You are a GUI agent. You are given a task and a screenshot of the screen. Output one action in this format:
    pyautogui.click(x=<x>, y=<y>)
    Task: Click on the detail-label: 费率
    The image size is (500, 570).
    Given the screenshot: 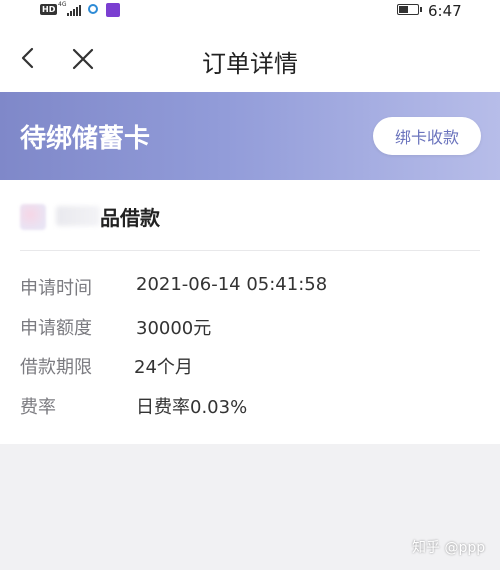 What is the action you would take?
    pyautogui.click(x=38, y=407)
    